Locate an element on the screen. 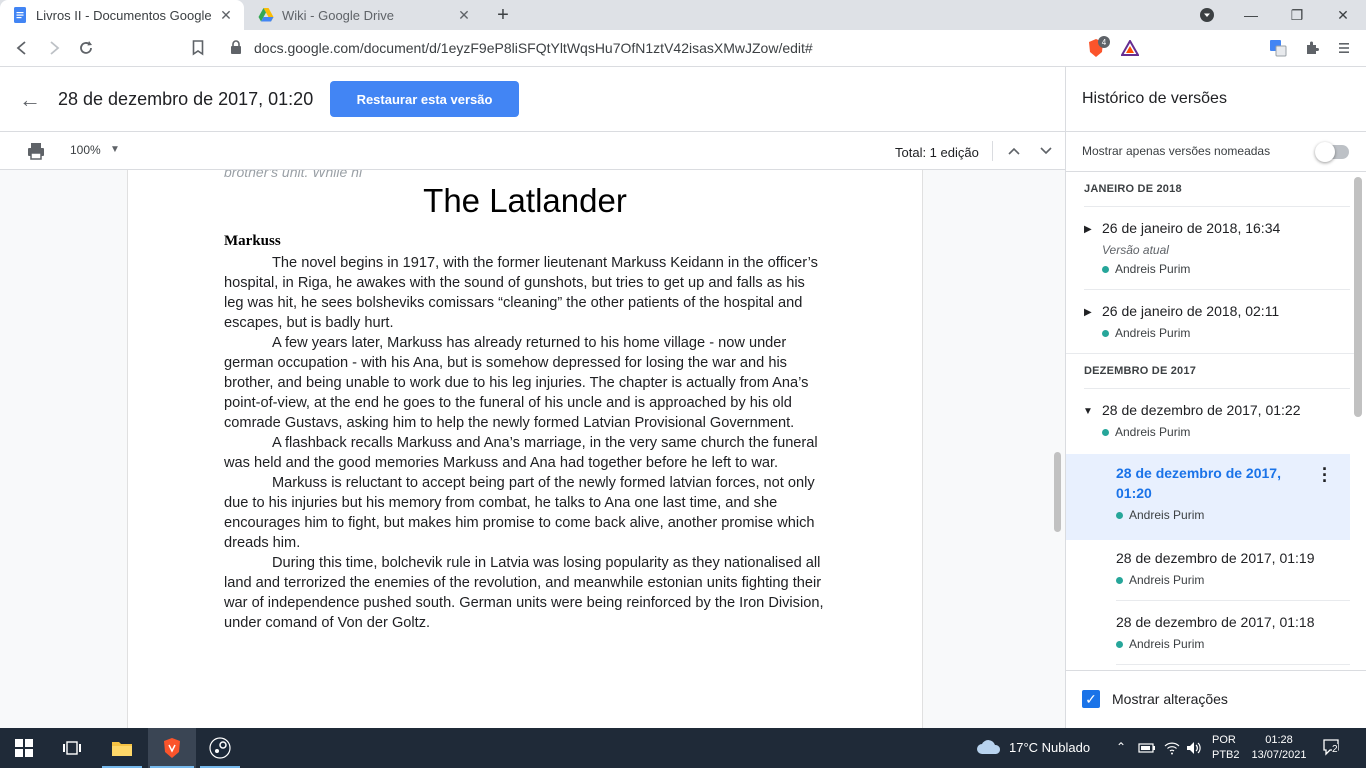 The image size is (1366, 768). tab-title: Wiki - Google Drive is located at coordinates (338, 15).